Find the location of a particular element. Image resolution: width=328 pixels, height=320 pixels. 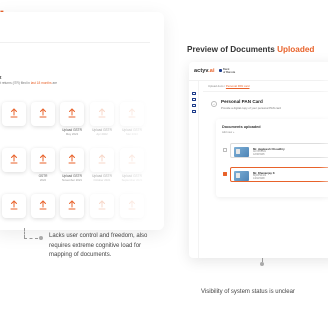

document-meta: BQRPS4102 14/02/1998 is located at coordinates (259, 178).